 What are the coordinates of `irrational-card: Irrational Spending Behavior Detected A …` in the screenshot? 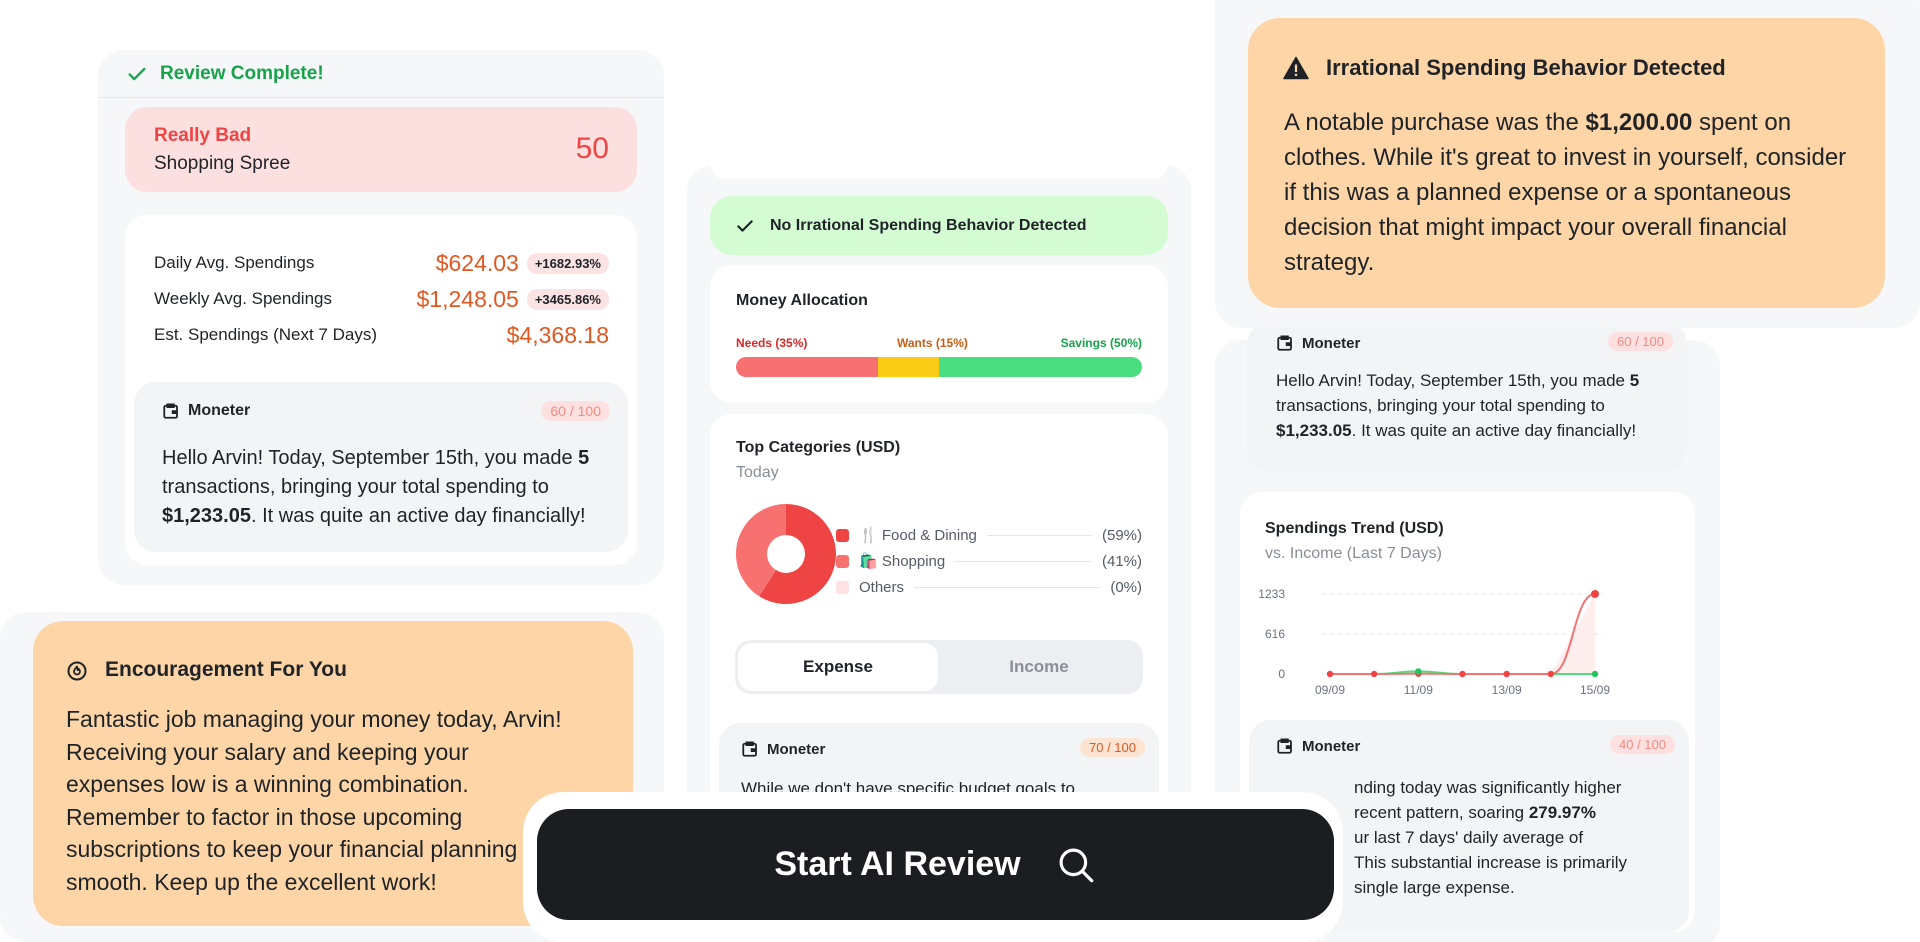 It's located at (1566, 163).